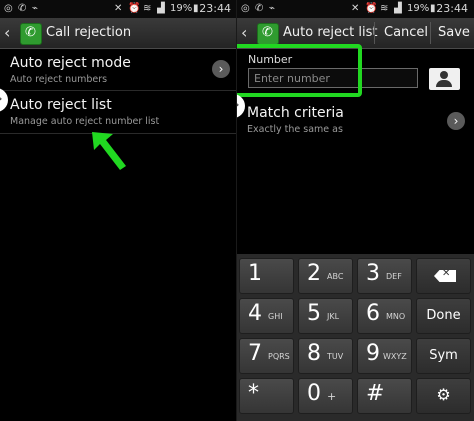 This screenshot has height=421, width=474. I want to click on action-bar: ‹ ✆ Call rejection, so click(118, 33).